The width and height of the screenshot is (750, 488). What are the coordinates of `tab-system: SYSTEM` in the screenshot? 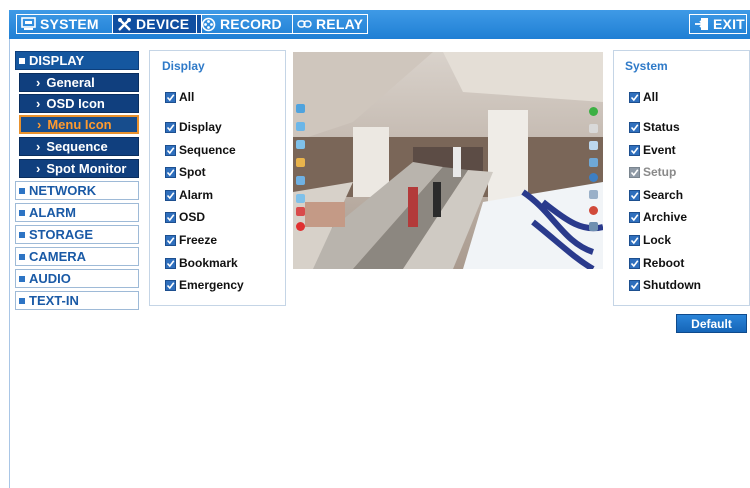 It's located at (64, 24).